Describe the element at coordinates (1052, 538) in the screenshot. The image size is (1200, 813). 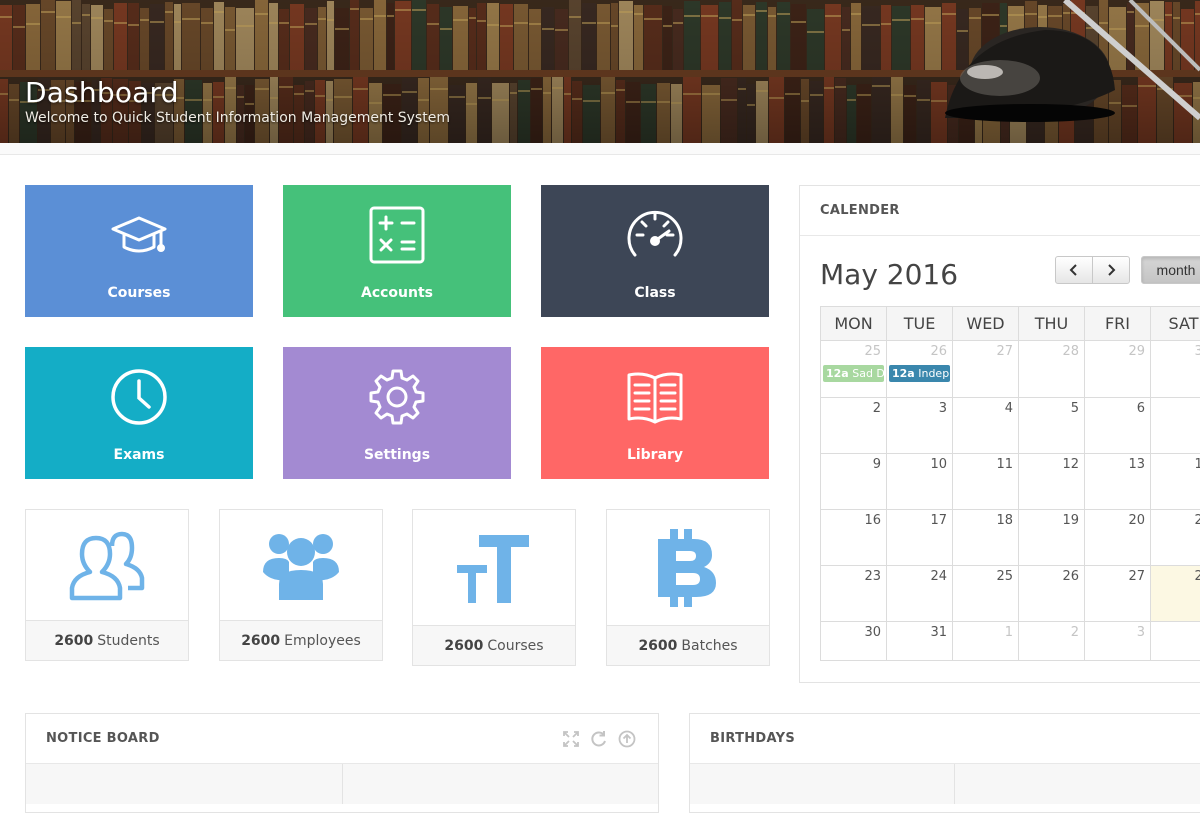
I see `calendar-day: 19` at that location.